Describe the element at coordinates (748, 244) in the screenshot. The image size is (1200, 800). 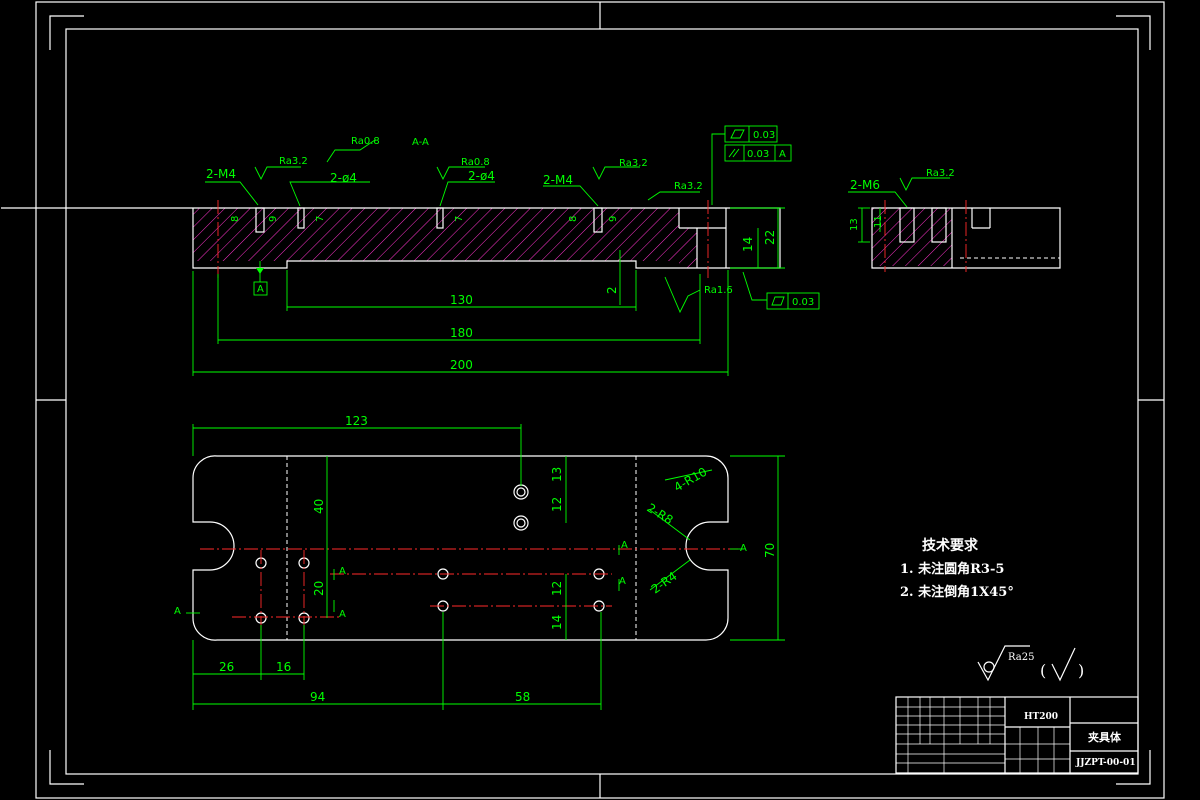
I see `dim-14: 14` at that location.